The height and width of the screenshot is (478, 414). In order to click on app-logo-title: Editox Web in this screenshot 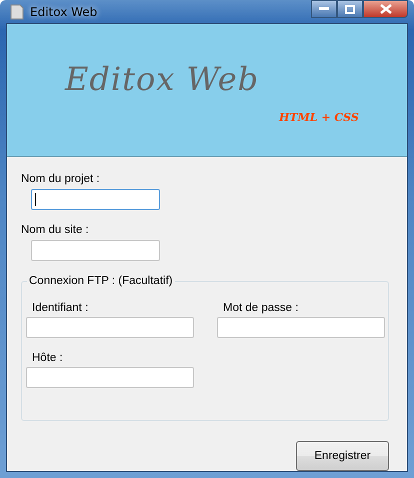, I will do `click(162, 79)`.